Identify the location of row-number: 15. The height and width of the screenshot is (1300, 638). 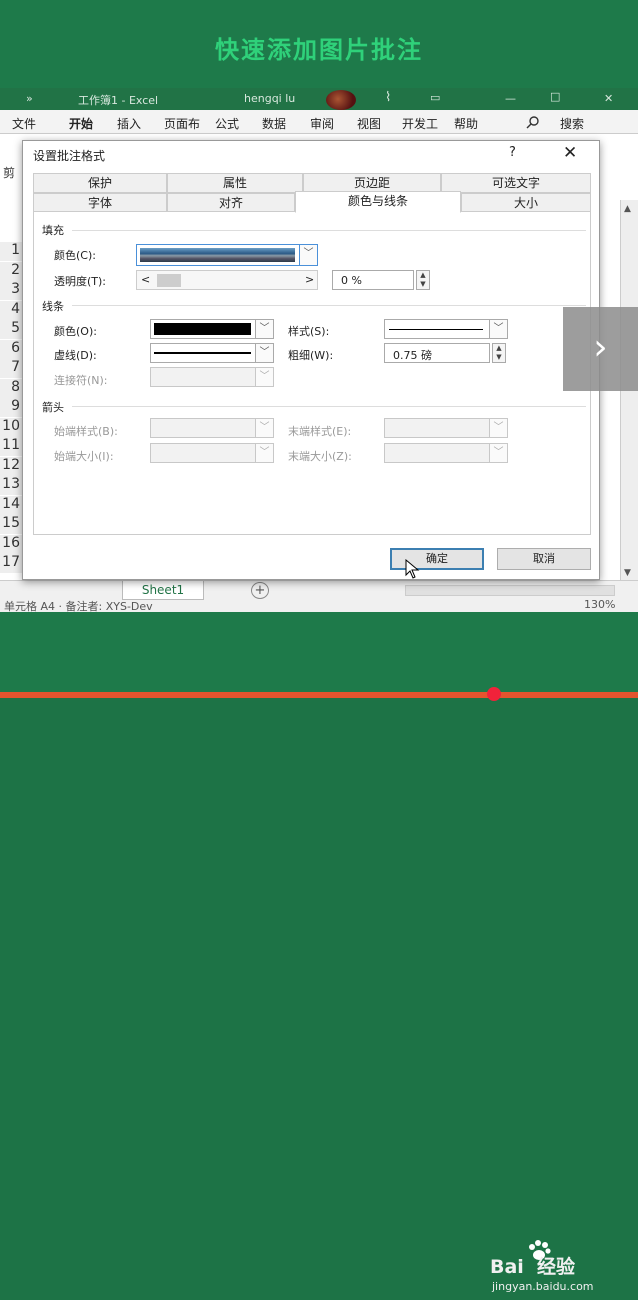
(11, 524).